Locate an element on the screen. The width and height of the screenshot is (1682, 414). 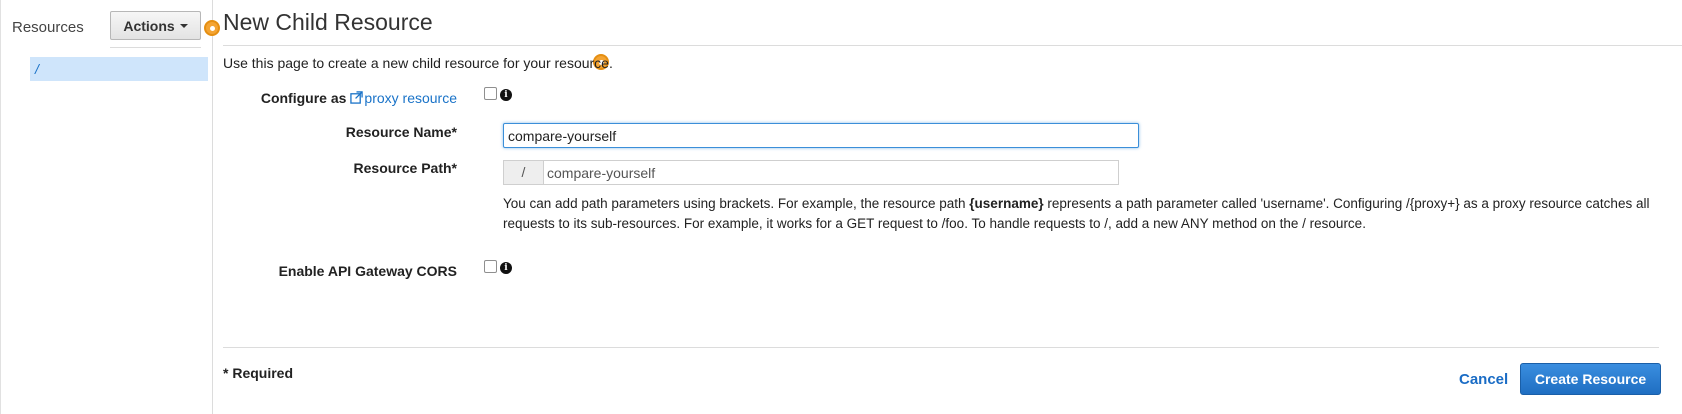
resource-name-input is located at coordinates (821, 135).